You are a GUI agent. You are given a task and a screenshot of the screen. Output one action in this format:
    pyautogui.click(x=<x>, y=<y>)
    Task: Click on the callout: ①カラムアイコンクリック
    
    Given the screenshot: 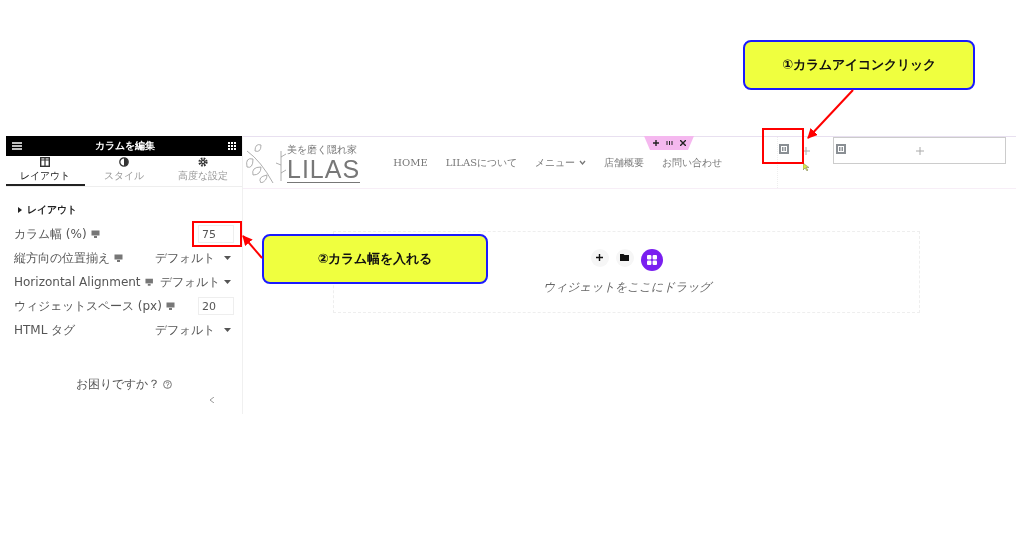 What is the action you would take?
    pyautogui.click(x=859, y=65)
    